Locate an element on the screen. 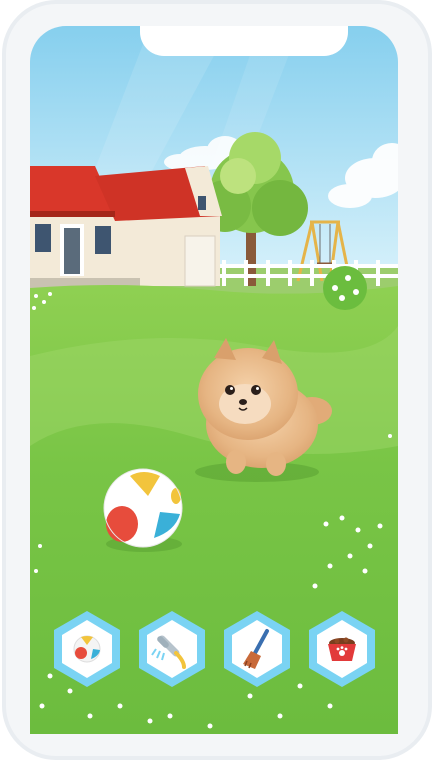  flower-bush is located at coordinates (345, 288).